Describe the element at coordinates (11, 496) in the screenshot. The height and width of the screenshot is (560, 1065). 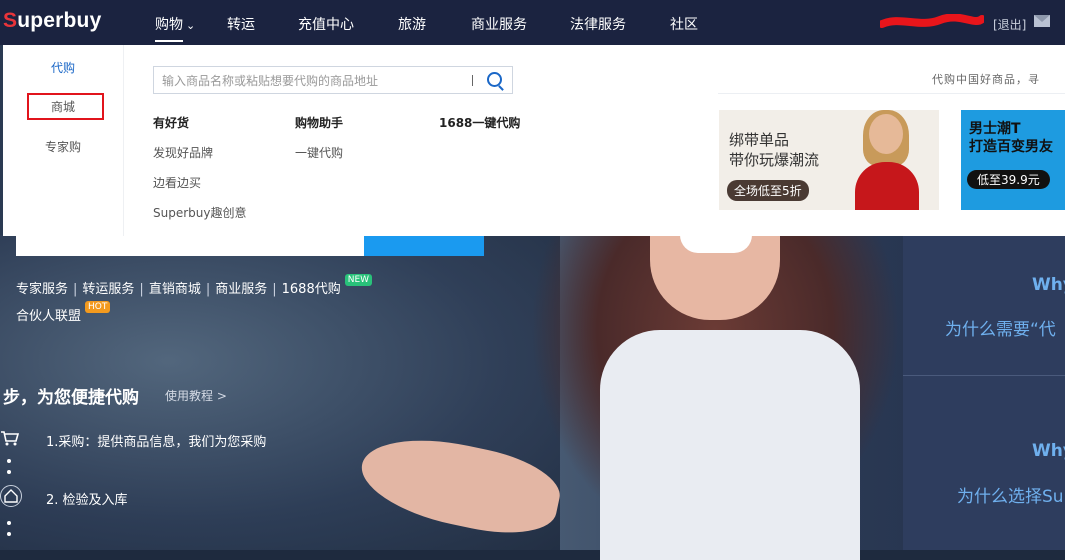
I see `home-icon` at that location.